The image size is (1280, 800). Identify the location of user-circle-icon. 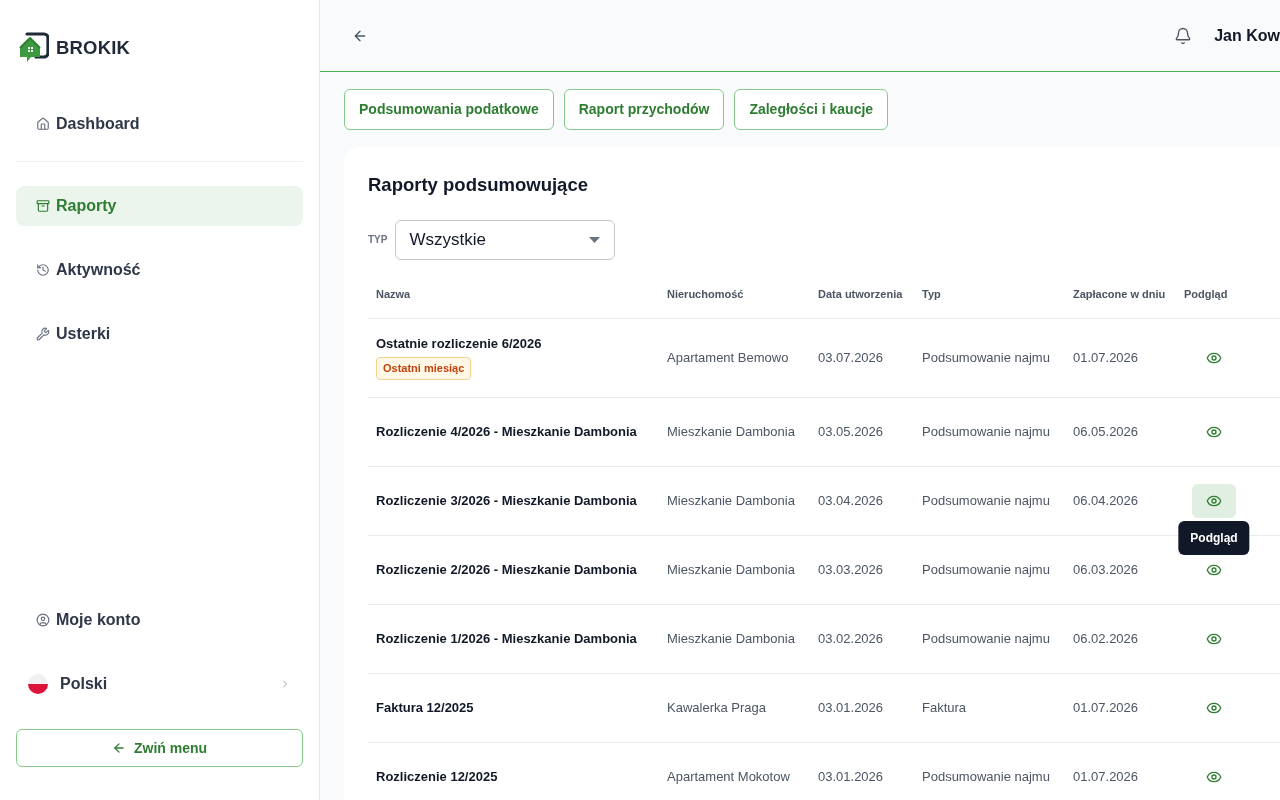
(43, 620).